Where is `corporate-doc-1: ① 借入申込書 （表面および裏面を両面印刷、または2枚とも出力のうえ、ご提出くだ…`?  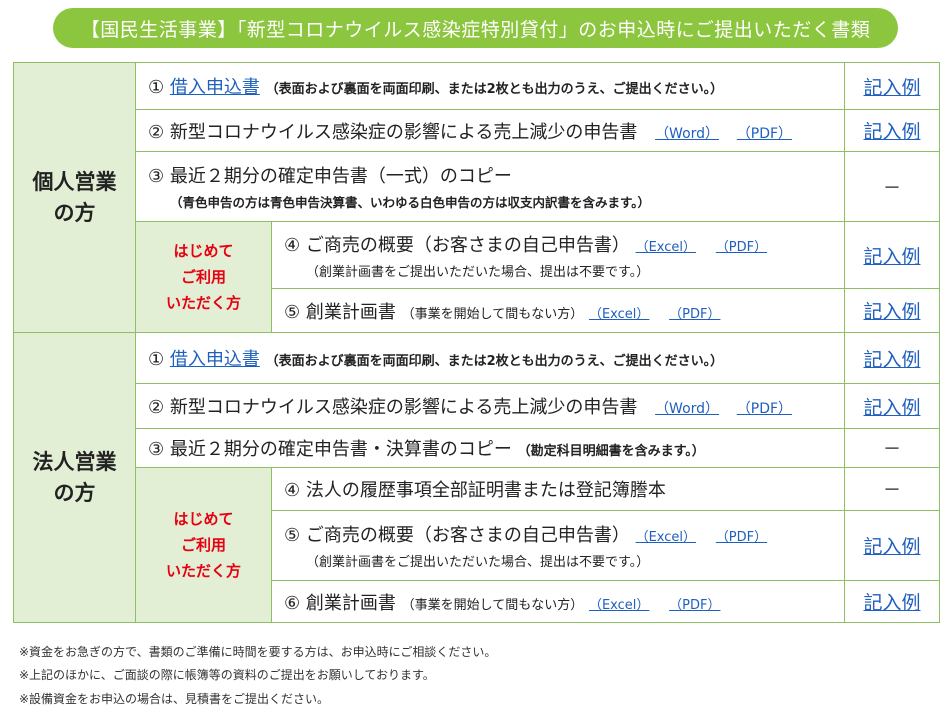 corporate-doc-1: ① 借入申込書 （表面および裏面を両面印刷、または2枚とも出力のうえ、ご提出くだ… is located at coordinates (490, 358).